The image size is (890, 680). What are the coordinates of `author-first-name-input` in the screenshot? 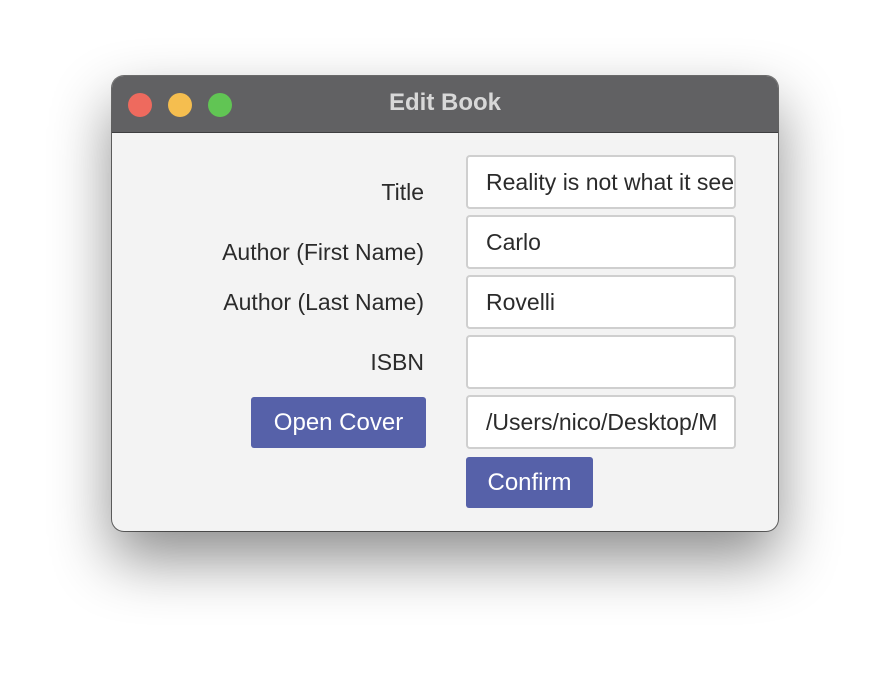 It's located at (601, 242).